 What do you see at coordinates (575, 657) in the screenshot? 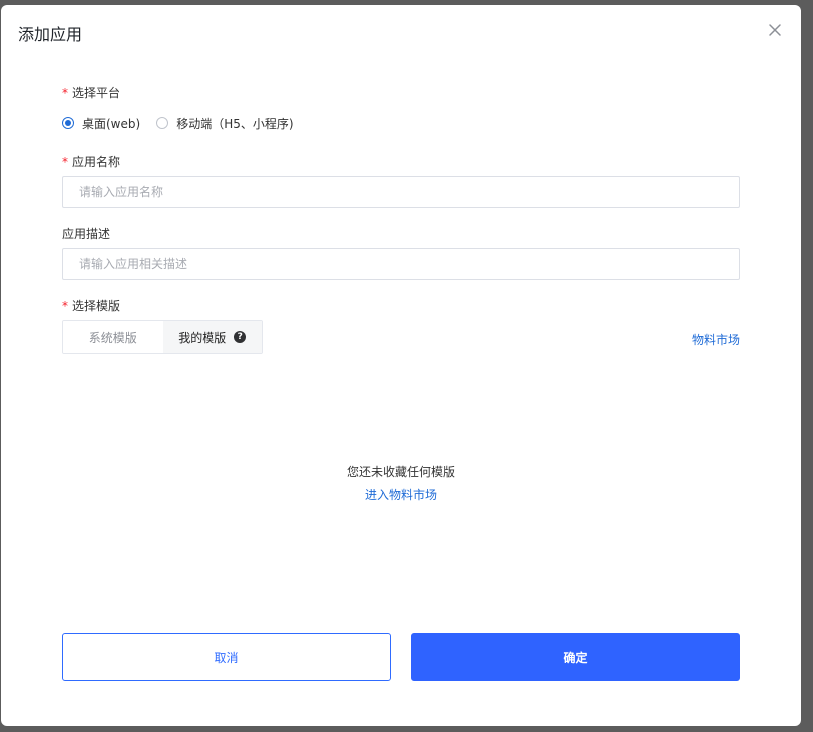
I see `confirm-button: 确定` at bounding box center [575, 657].